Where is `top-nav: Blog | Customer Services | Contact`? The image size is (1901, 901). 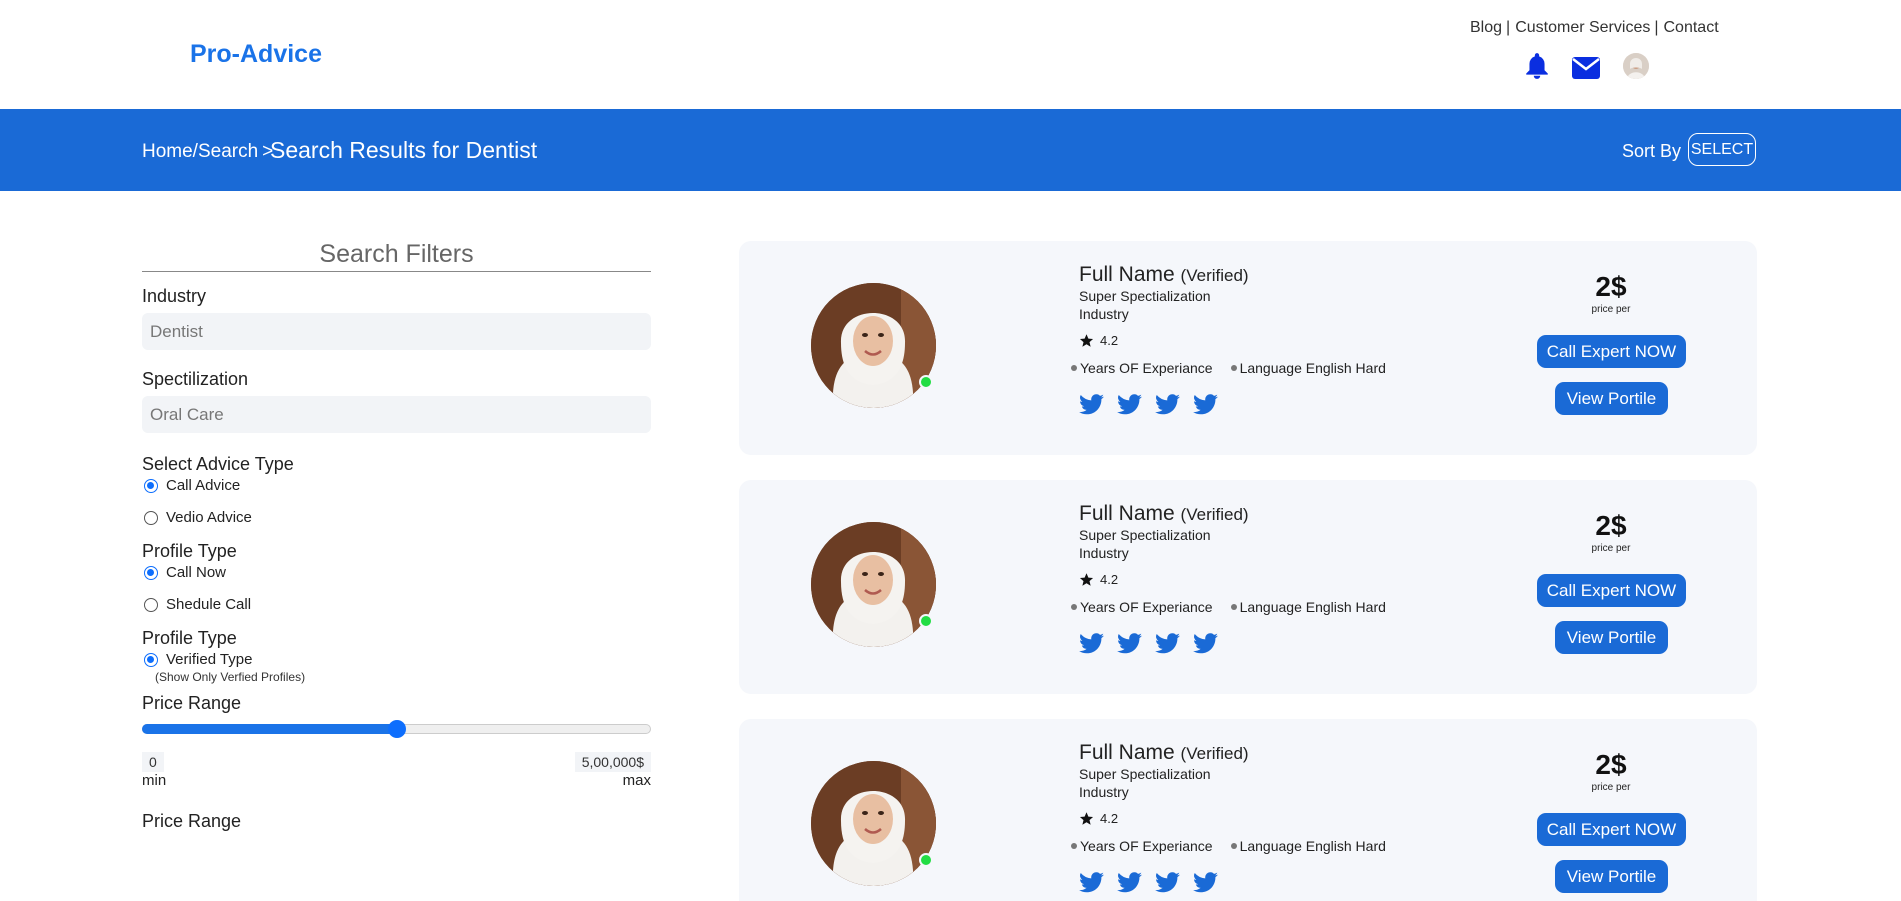
top-nav: Blog | Customer Services | Contact is located at coordinates (1594, 27).